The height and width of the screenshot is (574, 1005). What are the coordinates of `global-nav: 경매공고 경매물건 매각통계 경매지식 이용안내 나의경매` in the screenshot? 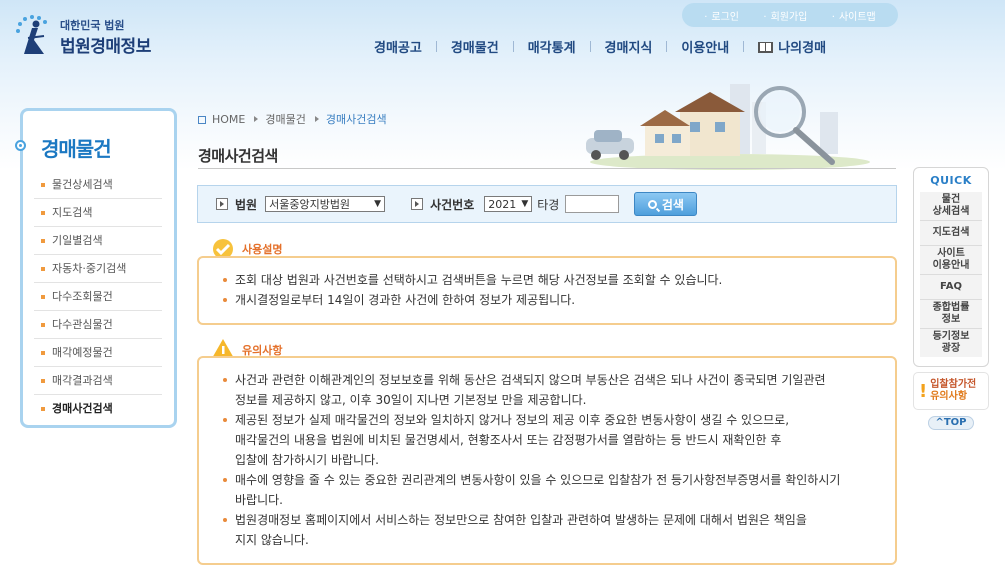 It's located at (600, 46).